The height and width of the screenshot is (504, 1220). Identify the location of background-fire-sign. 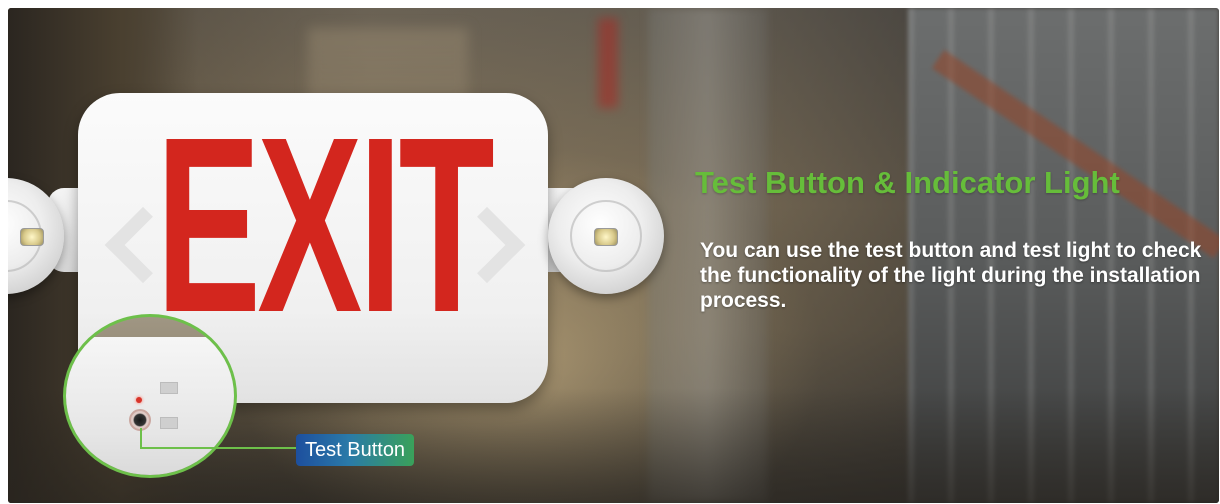
(608, 63).